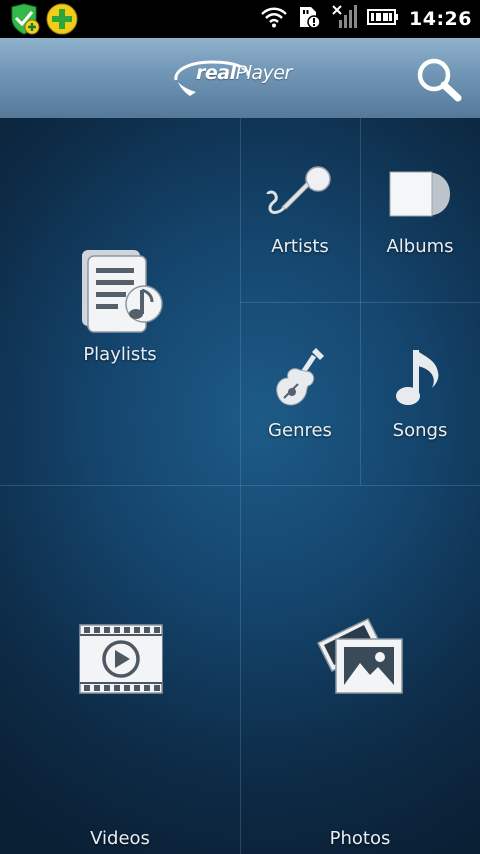 This screenshot has width=480, height=854. I want to click on realplayer-logo: realPlayer, so click(242, 77).